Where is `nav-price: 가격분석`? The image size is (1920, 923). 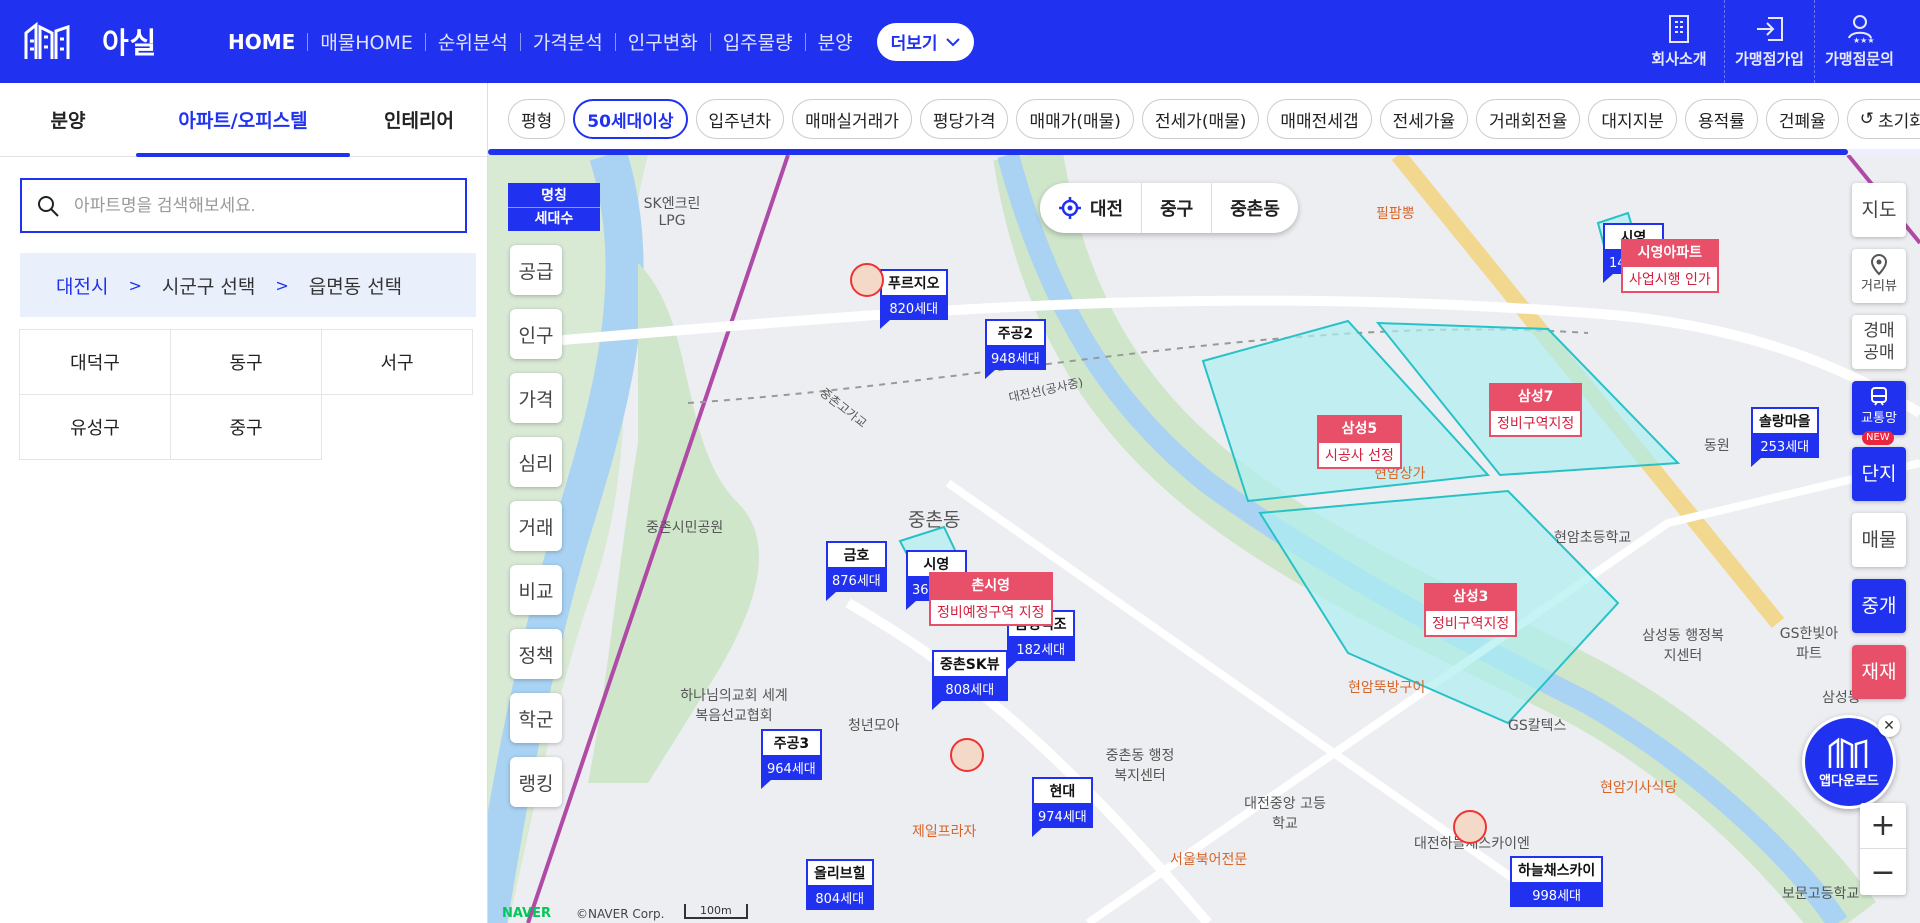 nav-price: 가격분석 is located at coordinates (568, 41).